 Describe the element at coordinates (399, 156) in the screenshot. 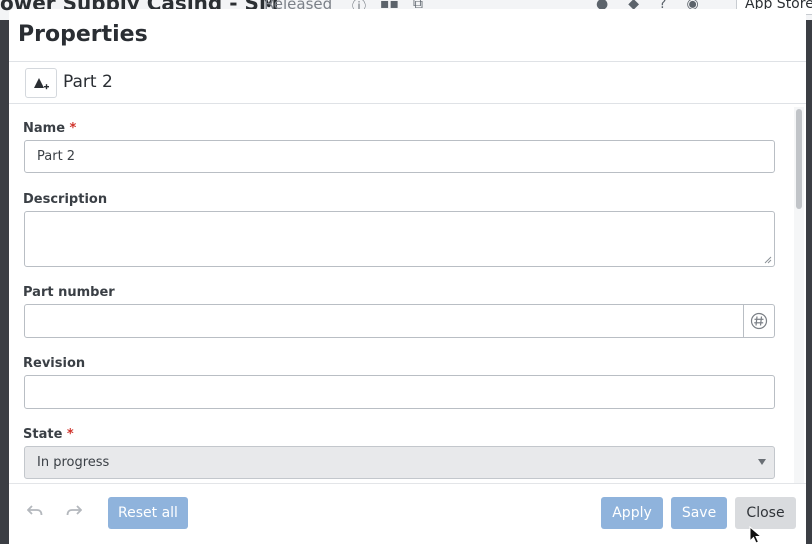

I see `name-field: Part 2` at that location.